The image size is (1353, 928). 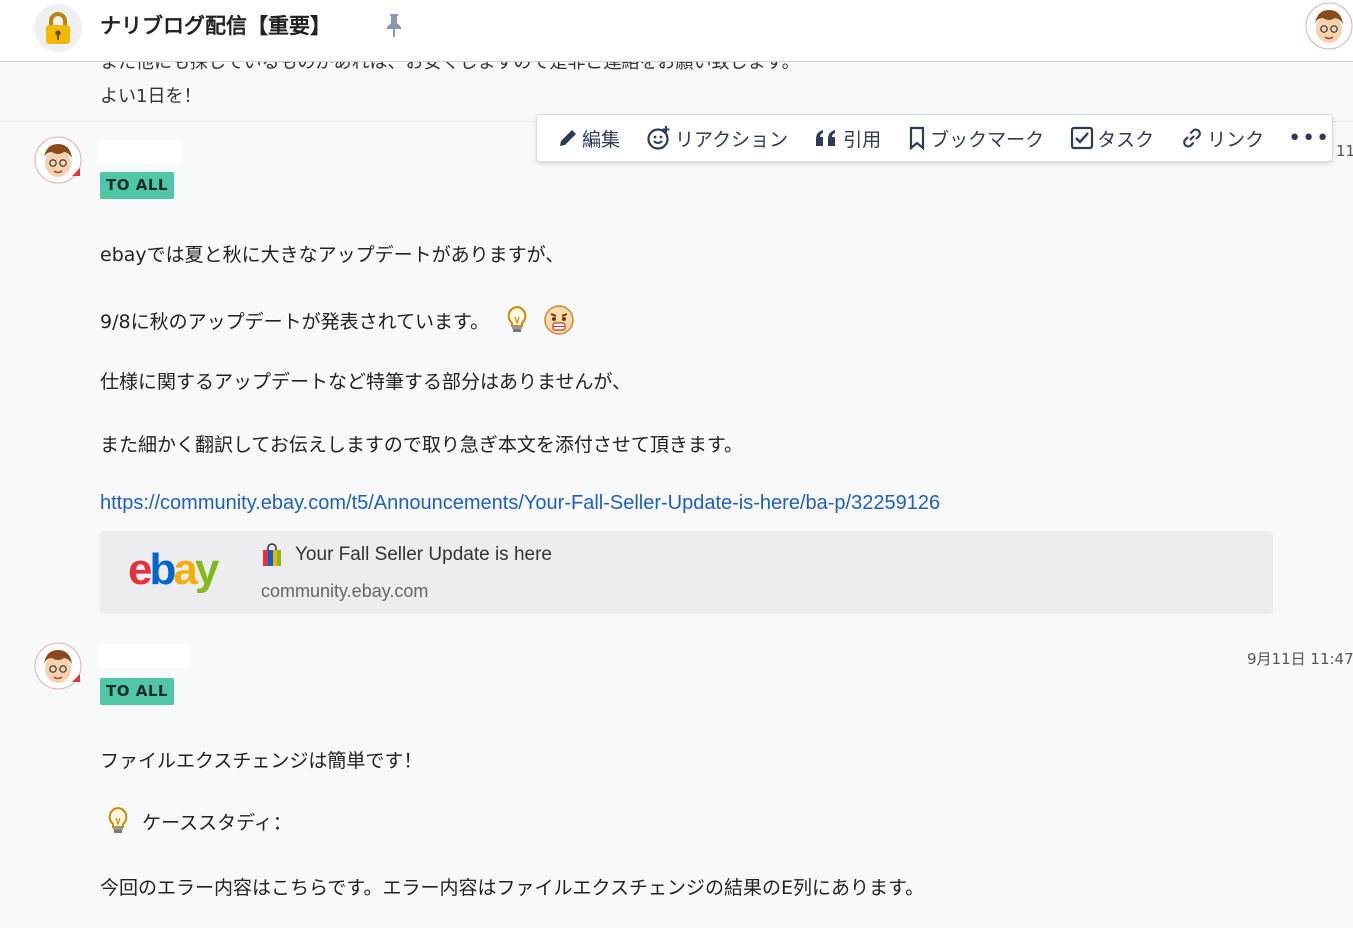 I want to click on message-line-with-emoji: 9/8に秋のアップデートが発表されています。, so click(x=337, y=322).